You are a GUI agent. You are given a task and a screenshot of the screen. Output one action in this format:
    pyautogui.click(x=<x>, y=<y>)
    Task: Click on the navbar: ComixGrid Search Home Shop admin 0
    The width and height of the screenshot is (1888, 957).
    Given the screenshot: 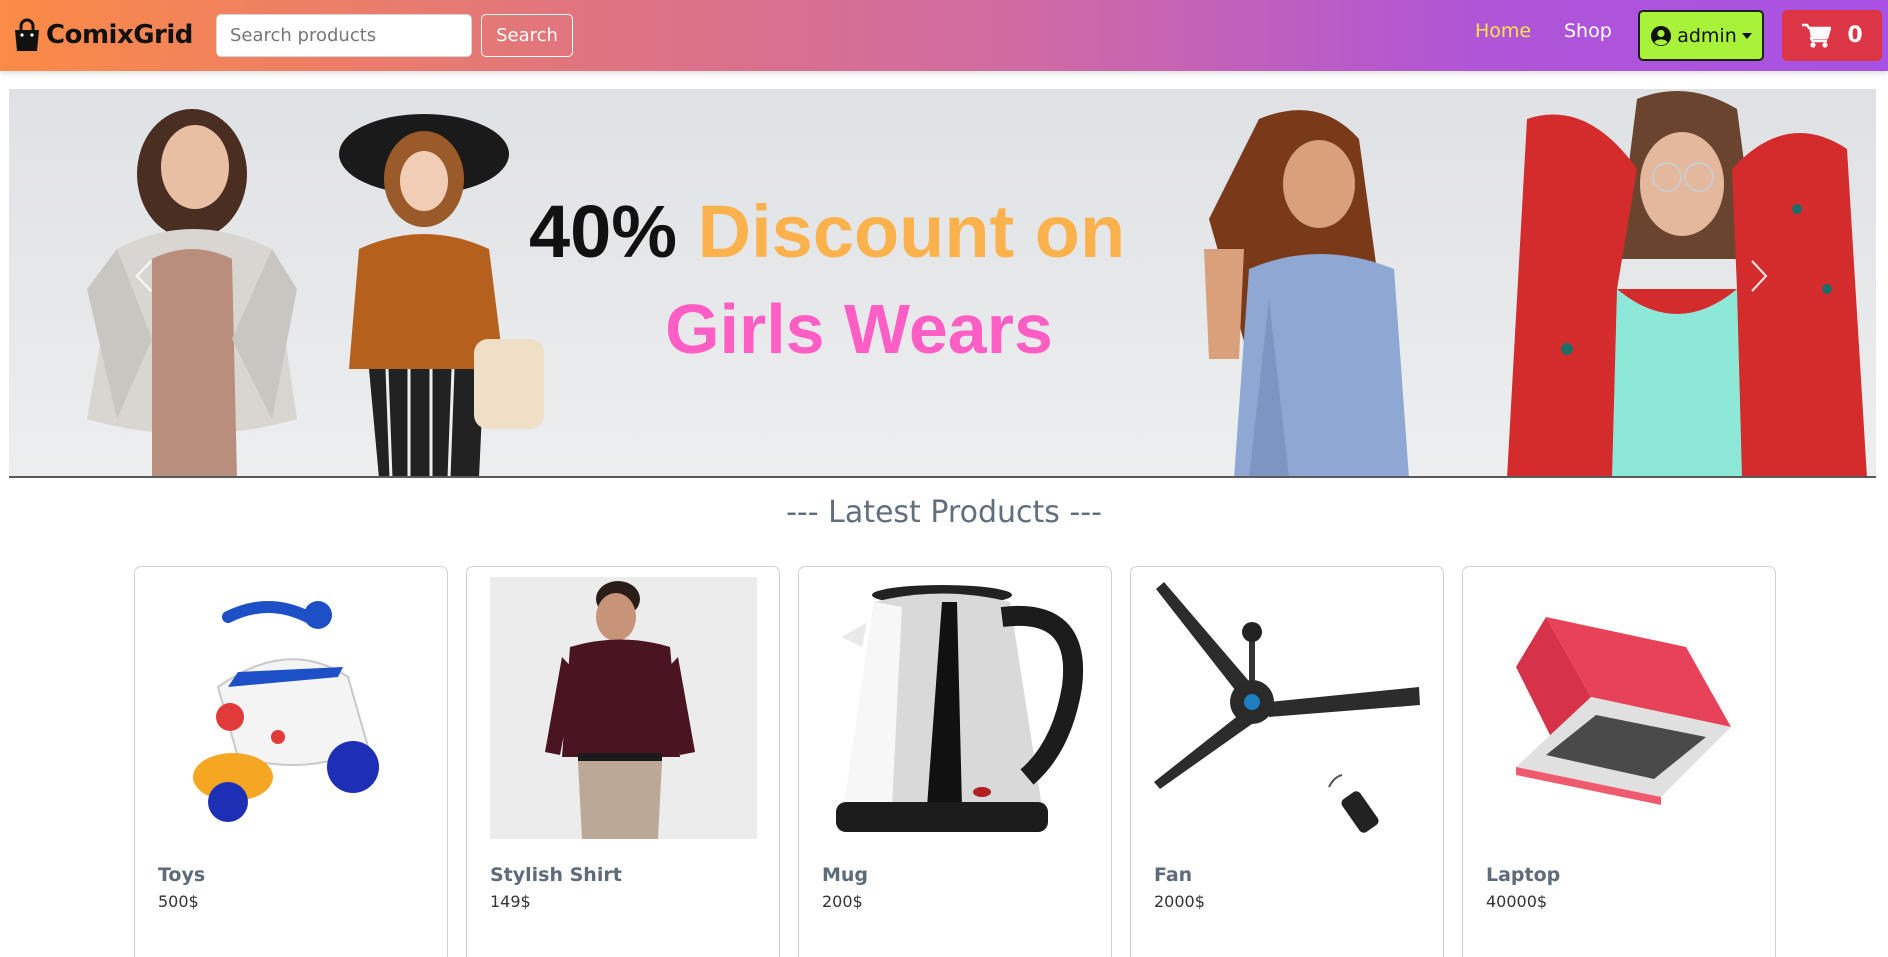 What is the action you would take?
    pyautogui.click(x=944, y=35)
    